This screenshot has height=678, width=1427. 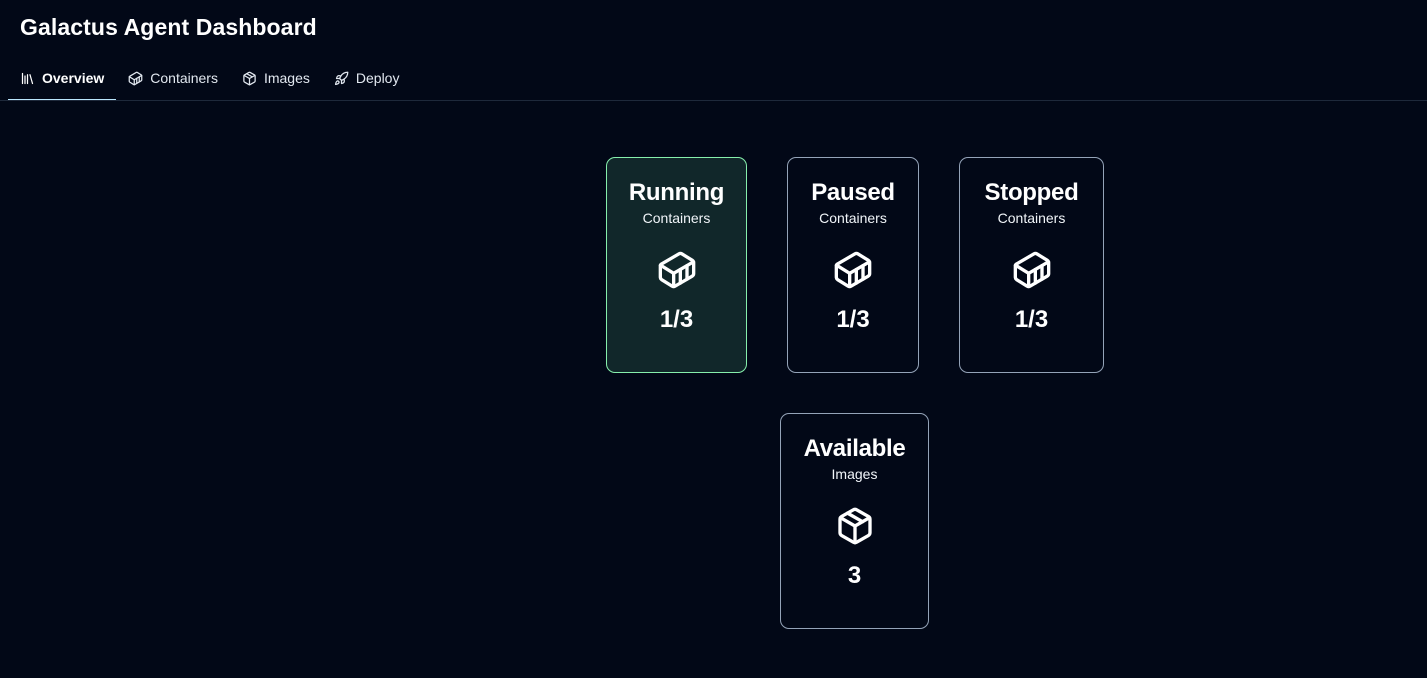 What do you see at coordinates (854, 575) in the screenshot?
I see `card-value: 3` at bounding box center [854, 575].